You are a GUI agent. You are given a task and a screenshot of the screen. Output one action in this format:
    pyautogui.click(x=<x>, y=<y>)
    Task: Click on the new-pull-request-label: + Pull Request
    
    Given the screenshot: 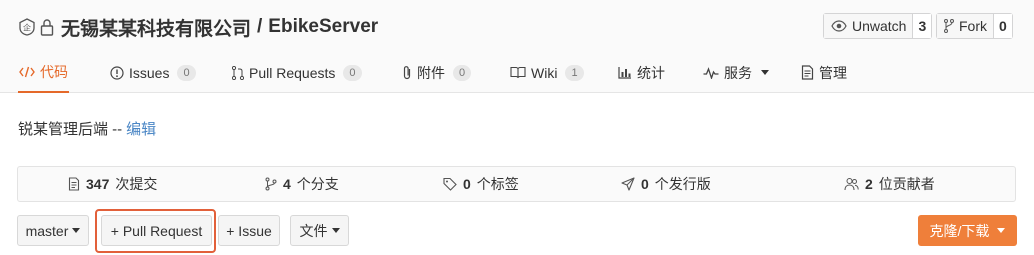 What is the action you would take?
    pyautogui.click(x=156, y=230)
    